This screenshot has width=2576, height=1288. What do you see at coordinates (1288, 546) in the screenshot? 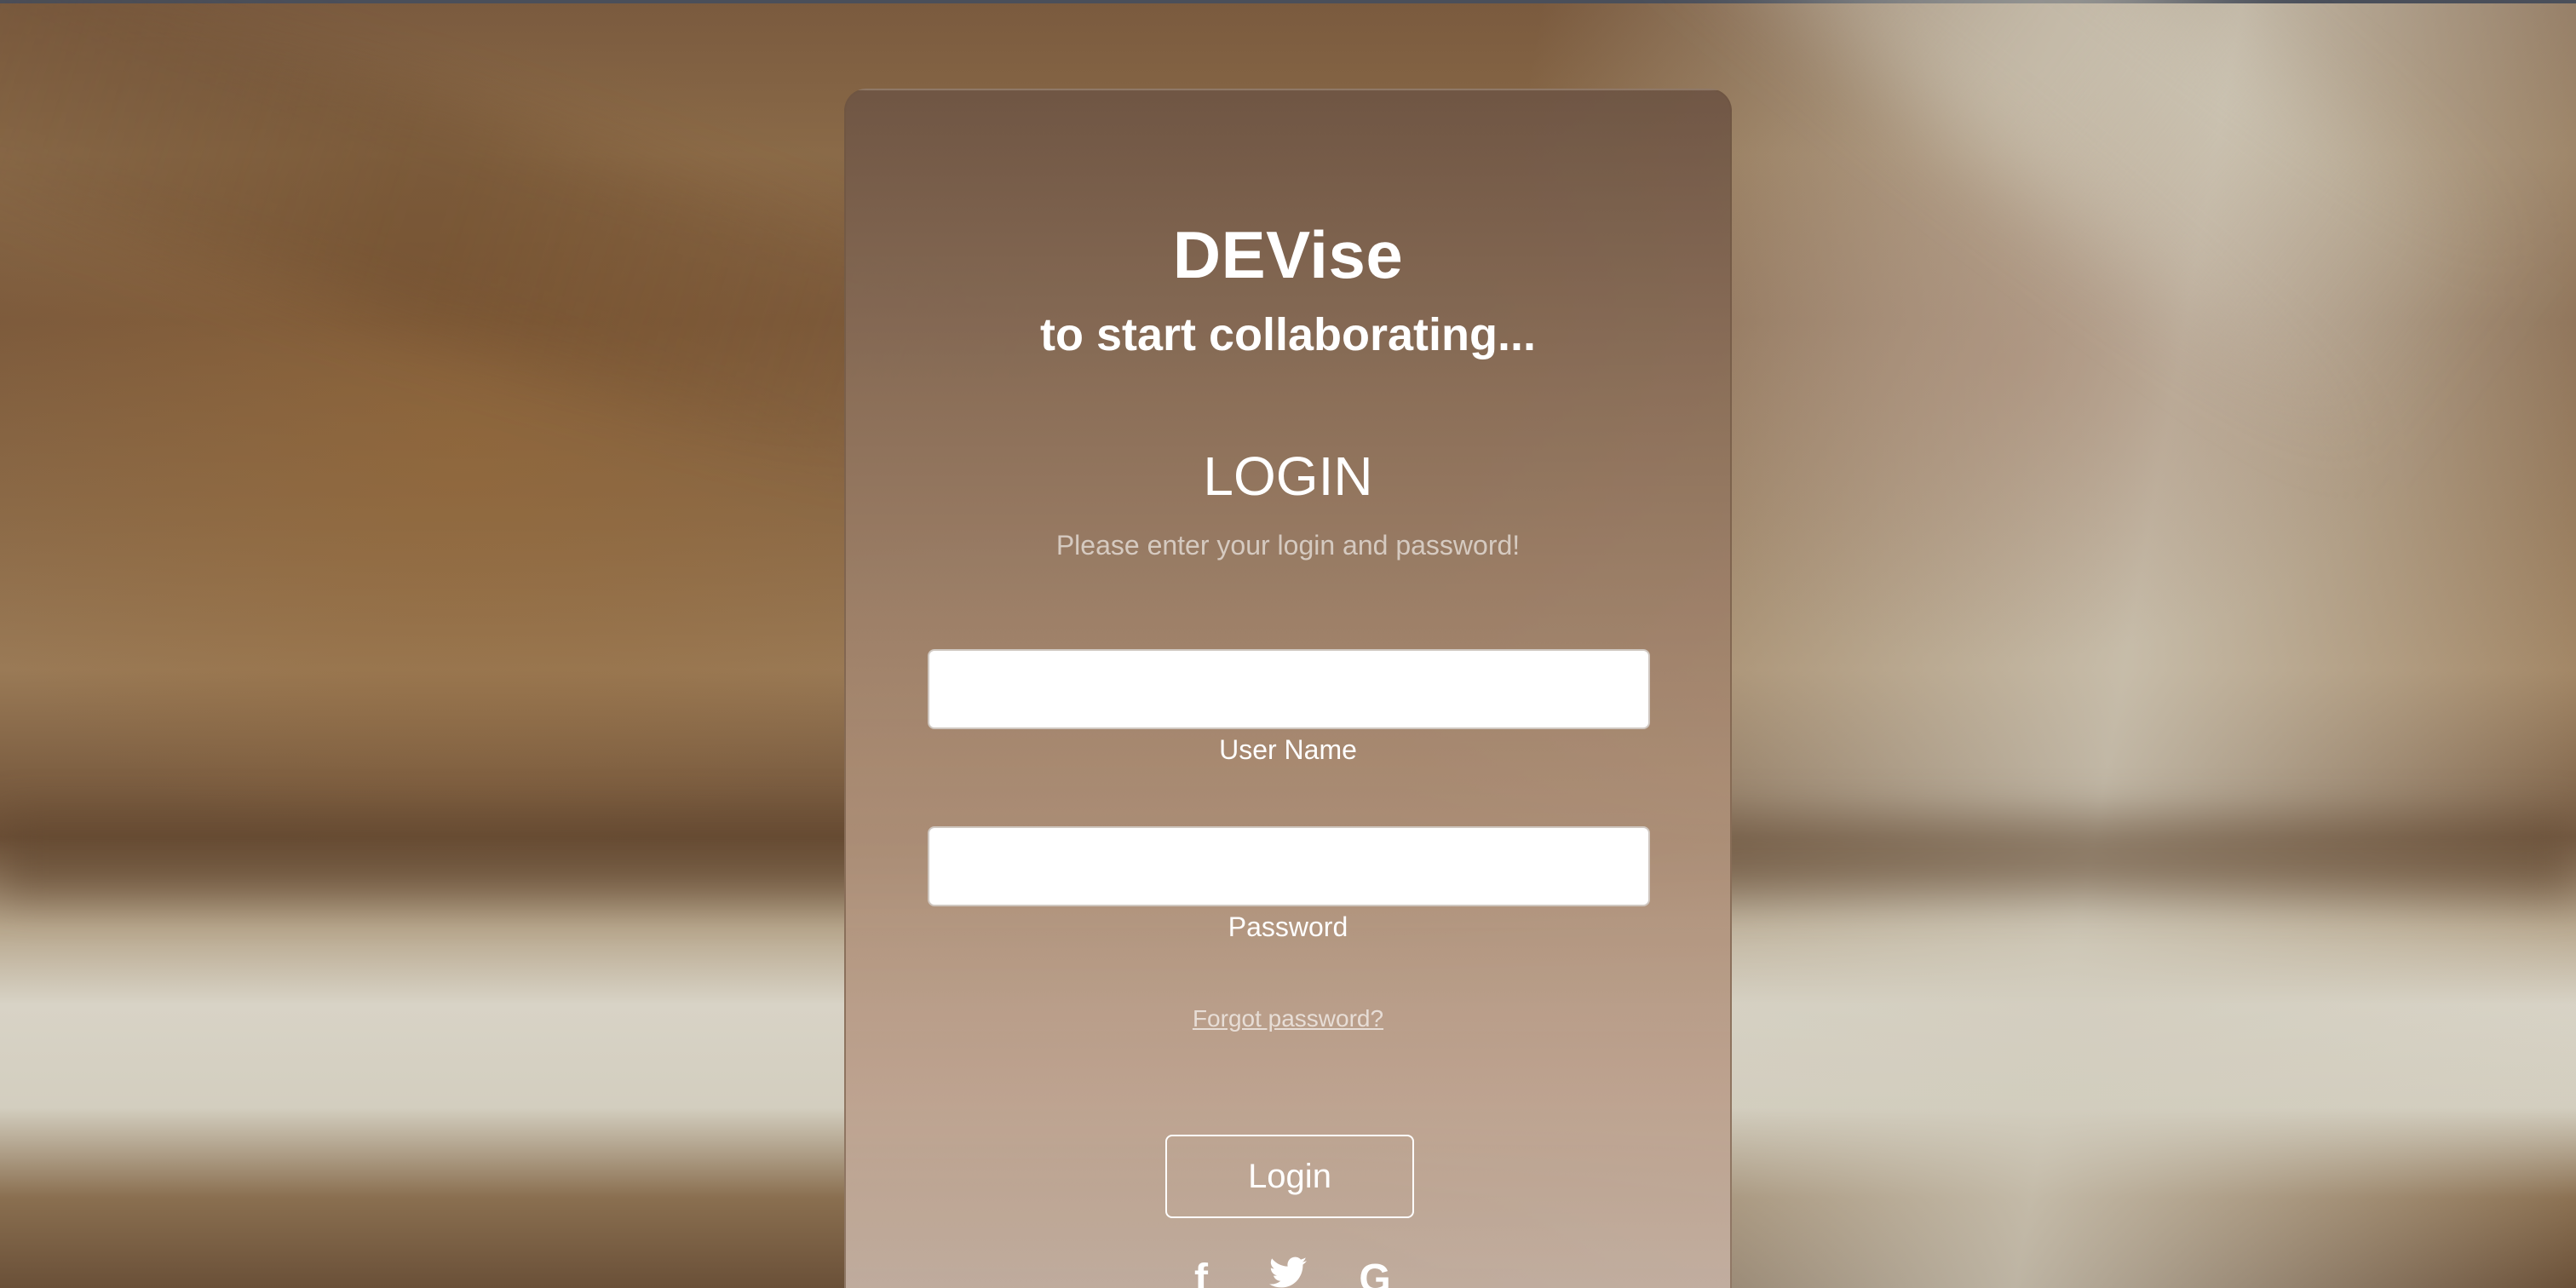
I see `login-subtitle: Please enter your login and password!` at bounding box center [1288, 546].